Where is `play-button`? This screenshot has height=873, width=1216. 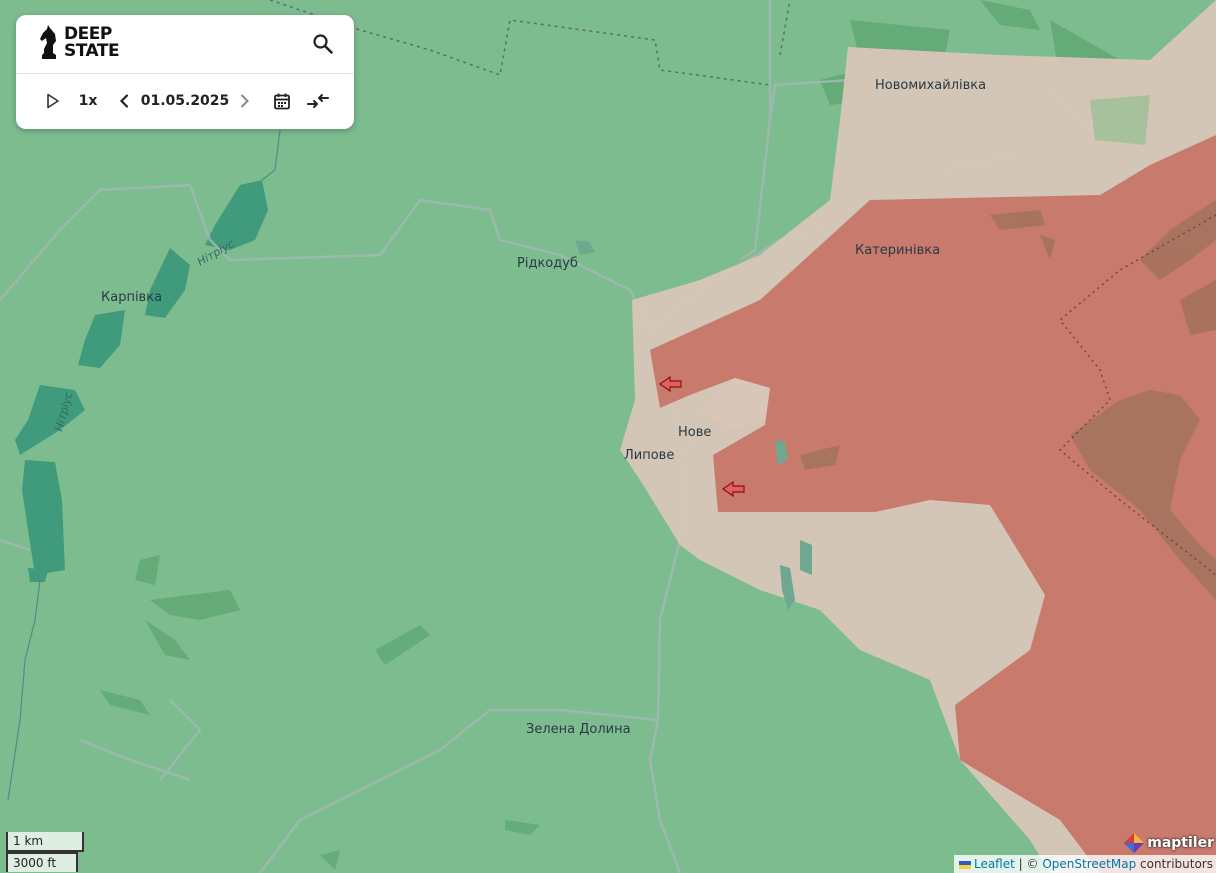
play-button is located at coordinates (53, 101).